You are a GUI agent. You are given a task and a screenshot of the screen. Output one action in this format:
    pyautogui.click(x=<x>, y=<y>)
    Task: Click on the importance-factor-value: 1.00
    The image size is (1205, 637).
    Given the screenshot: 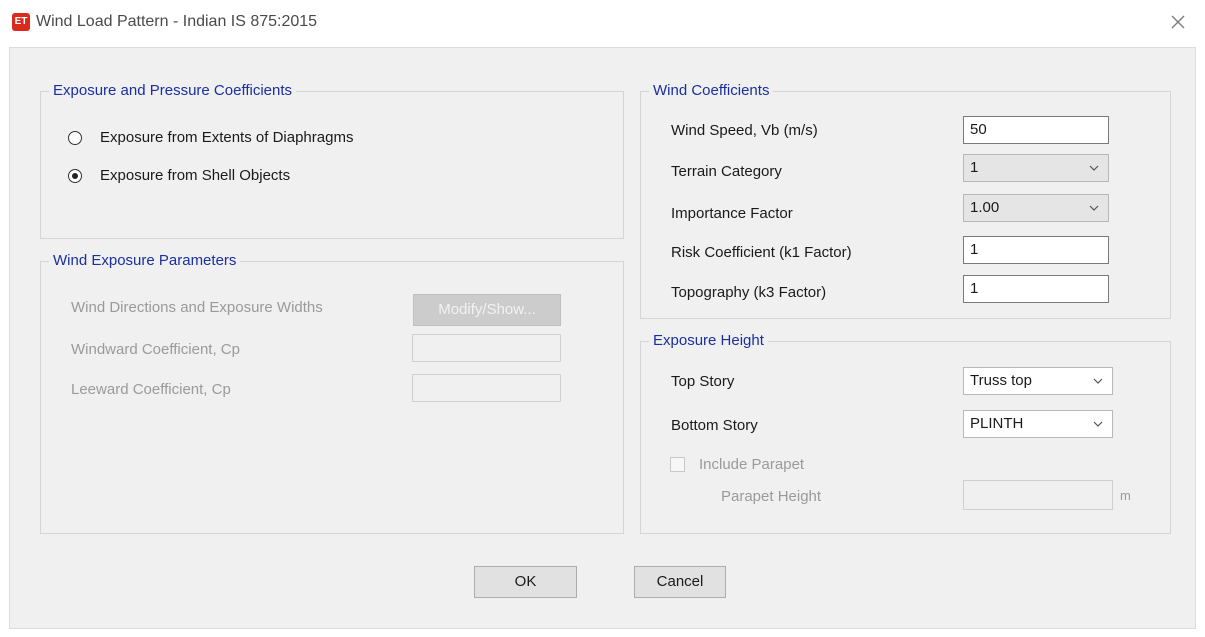 What is the action you would take?
    pyautogui.click(x=985, y=207)
    